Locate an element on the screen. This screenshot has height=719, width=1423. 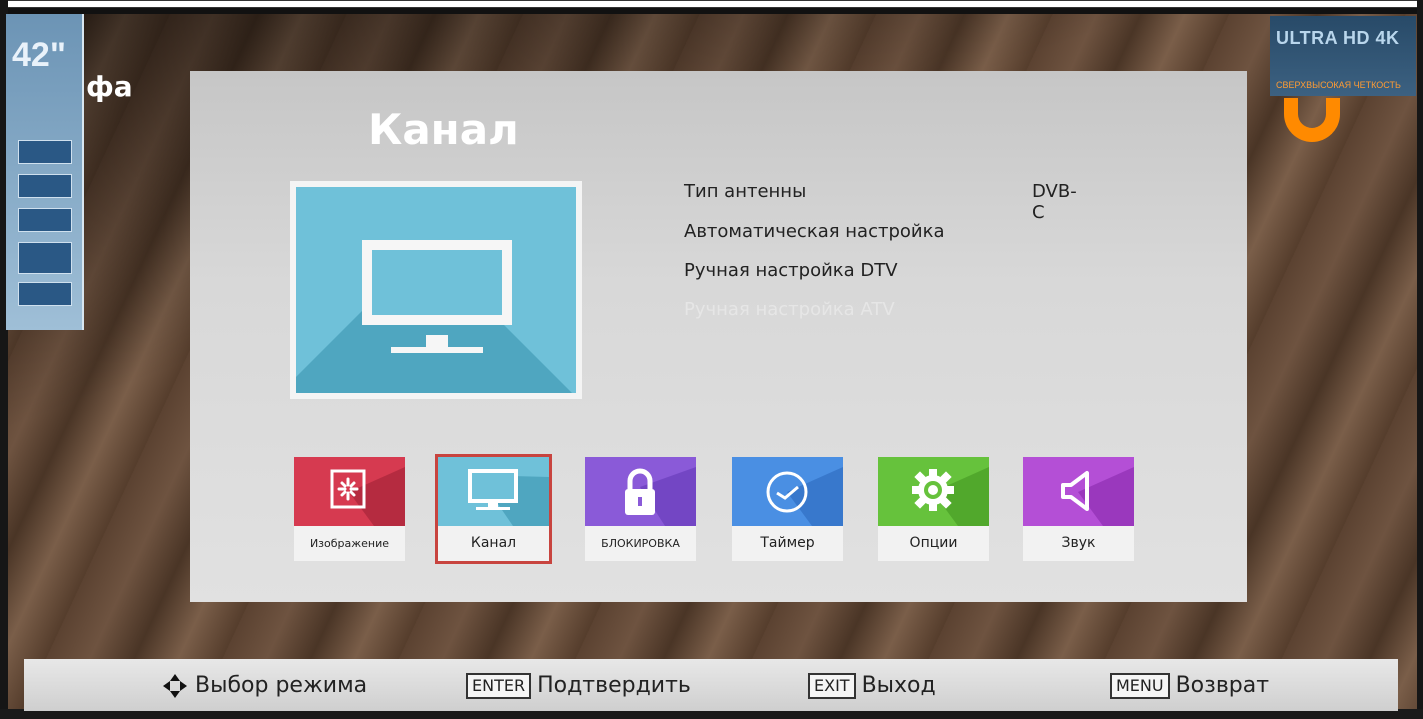
page-title: Канал is located at coordinates (443, 129).